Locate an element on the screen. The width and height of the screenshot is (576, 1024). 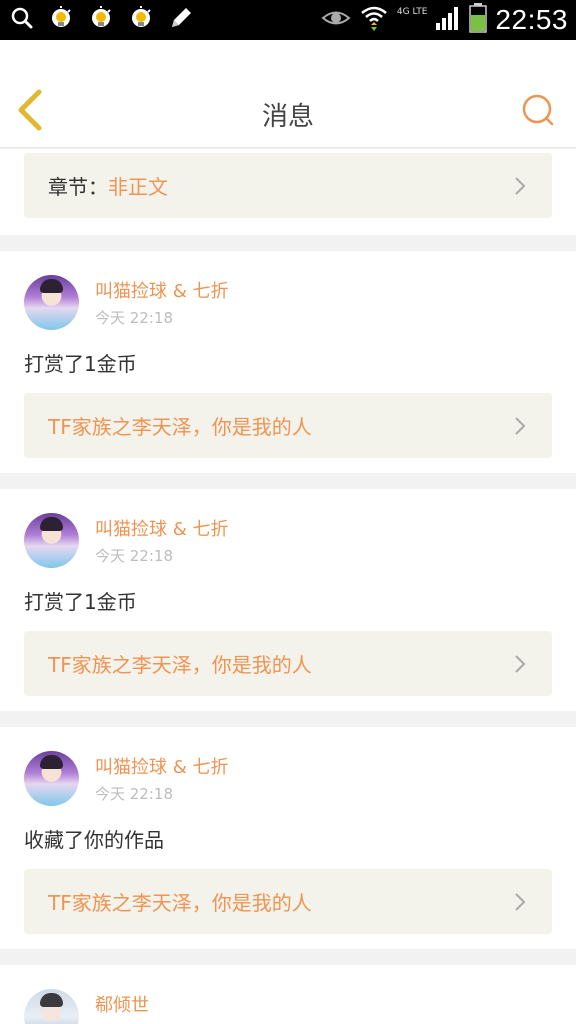
message-username: 郗倾世 is located at coordinates (122, 1006).